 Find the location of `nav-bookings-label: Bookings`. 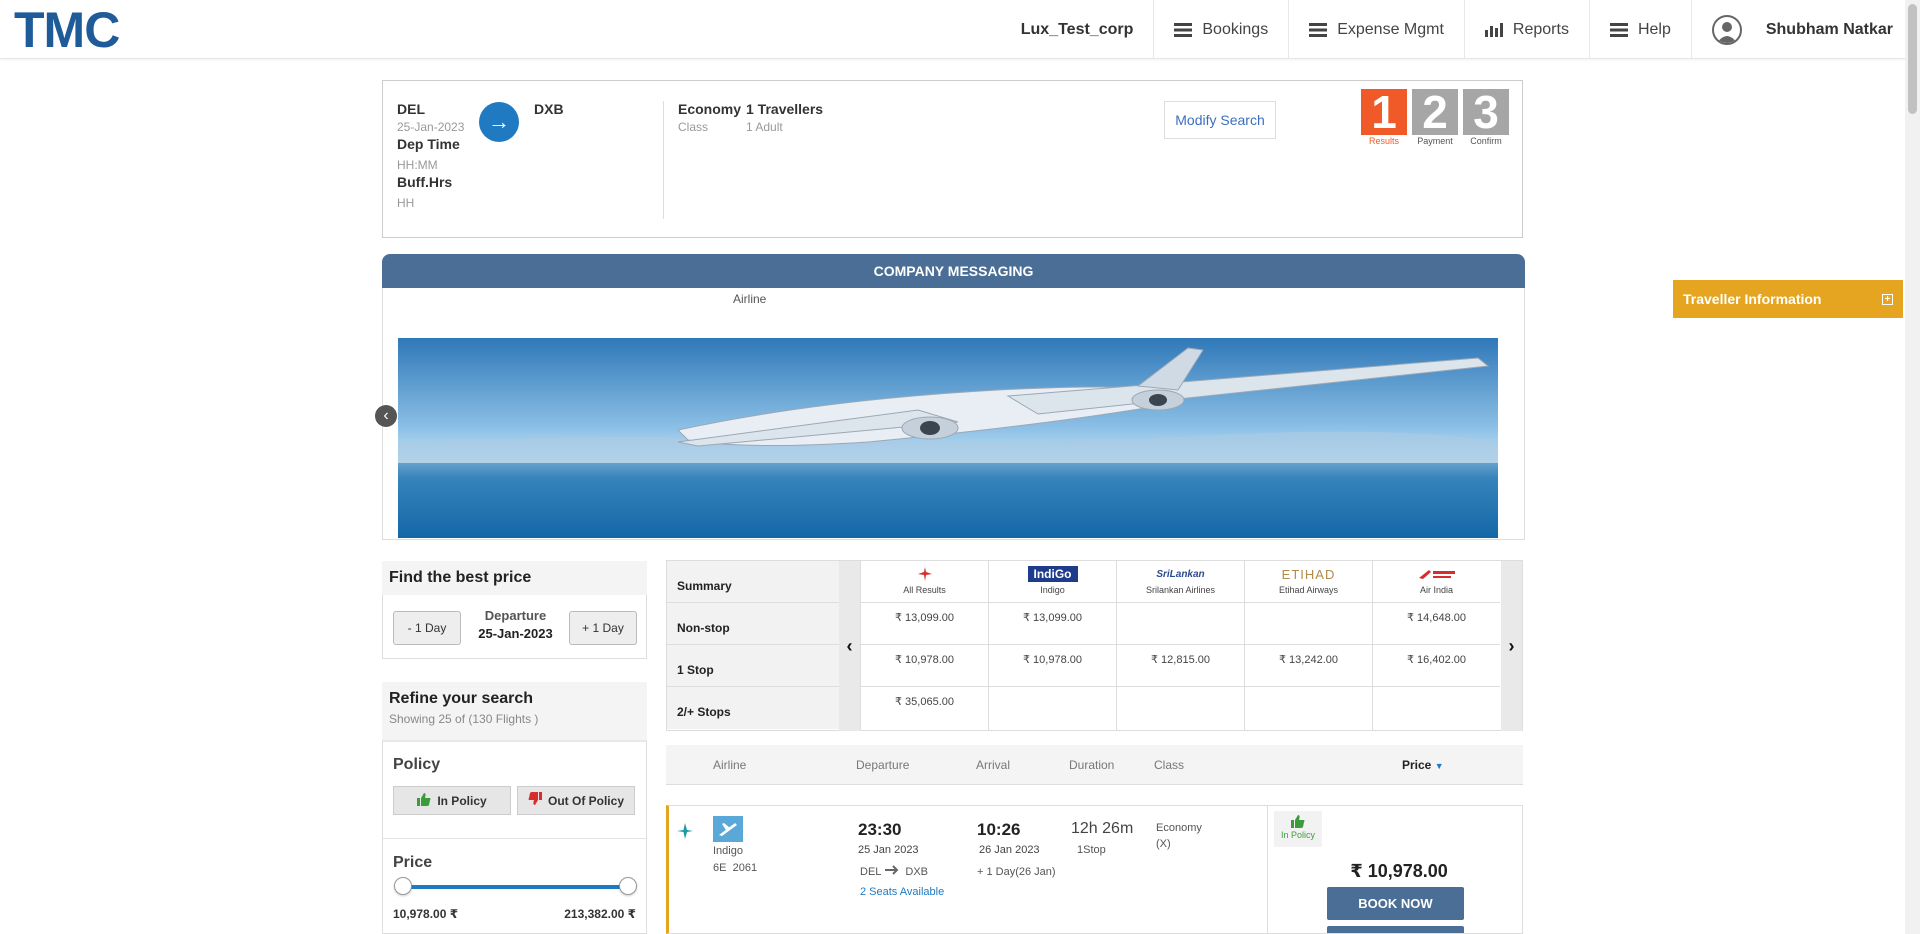

nav-bookings-label: Bookings is located at coordinates (1235, 29).